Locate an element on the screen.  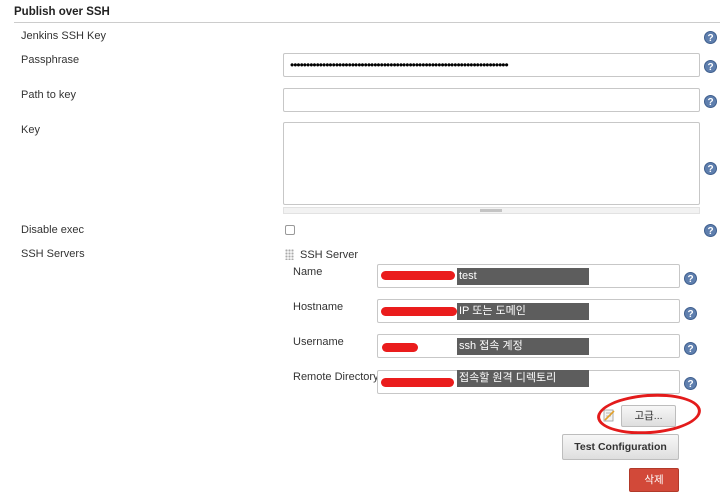
test-configuration-button: Test Configuration is located at coordinates (620, 447).